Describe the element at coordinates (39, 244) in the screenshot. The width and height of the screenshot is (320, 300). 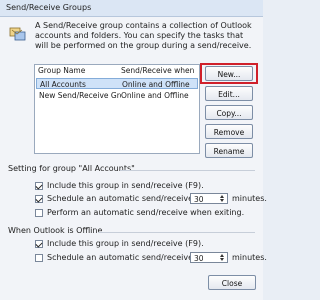
I see `offline-include-checkbox` at that location.